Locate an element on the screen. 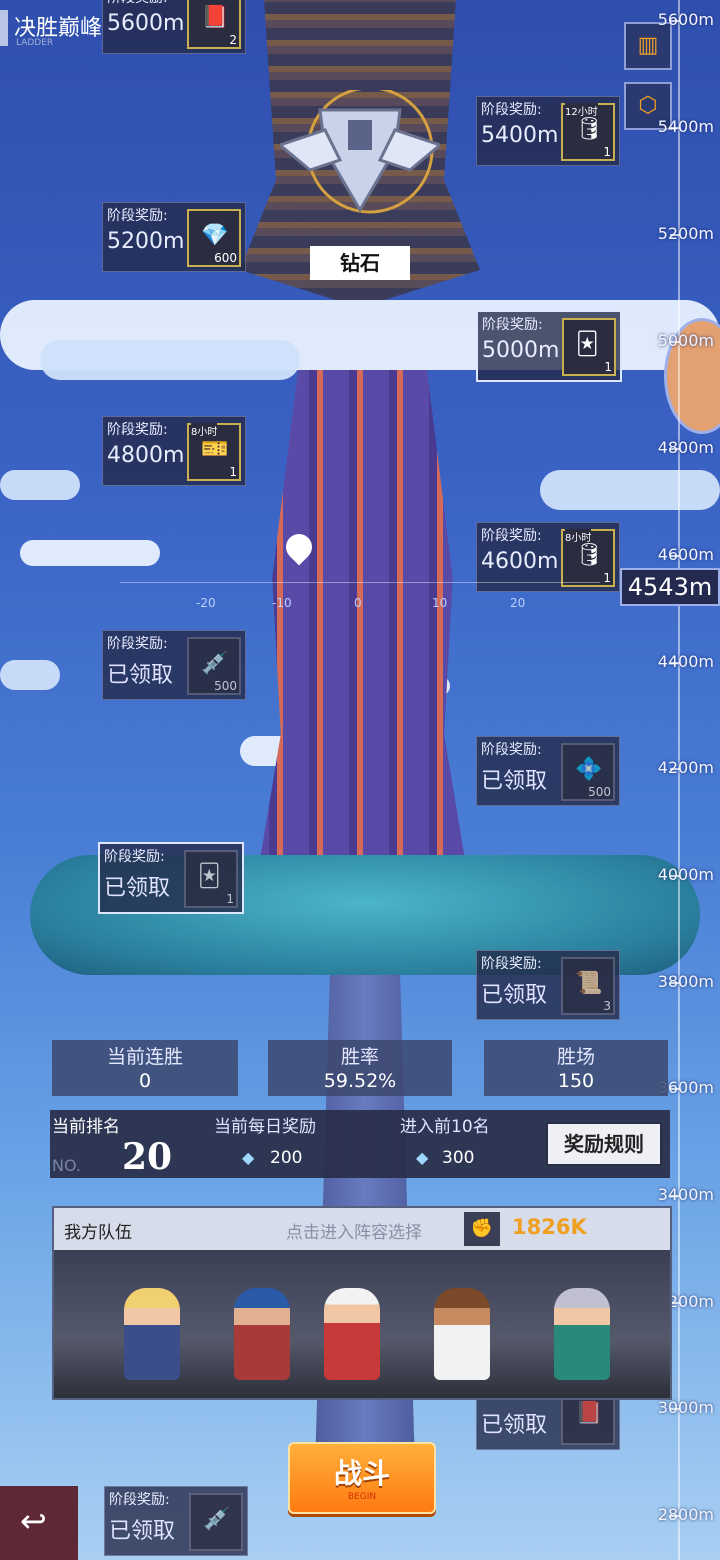  reward-item: 12小时 🛢 1 is located at coordinates (588, 132).